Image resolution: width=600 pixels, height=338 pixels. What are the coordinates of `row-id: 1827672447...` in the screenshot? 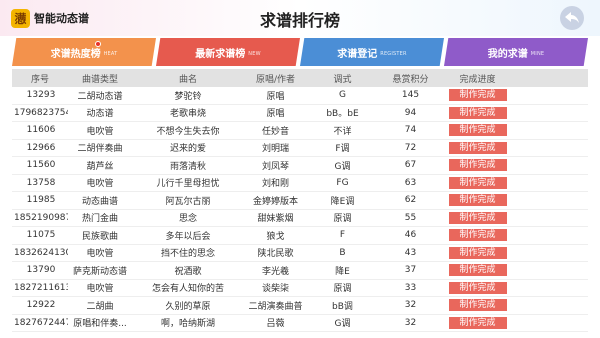 It's located at (41, 322).